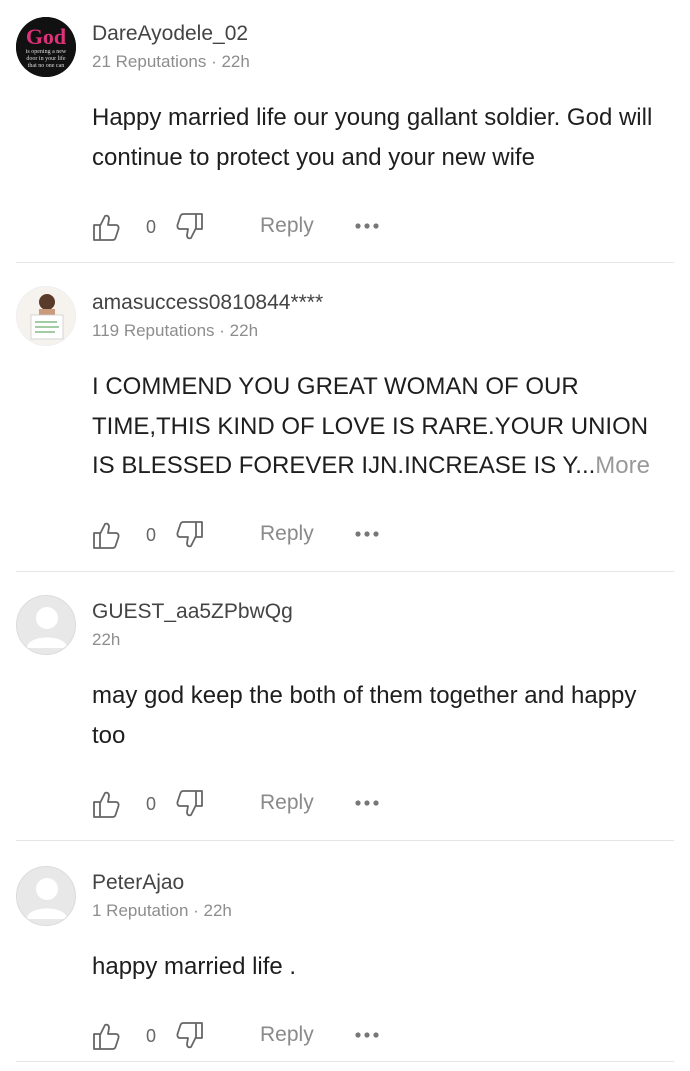  What do you see at coordinates (46, 36) in the screenshot?
I see `svg-text: God` at bounding box center [46, 36].